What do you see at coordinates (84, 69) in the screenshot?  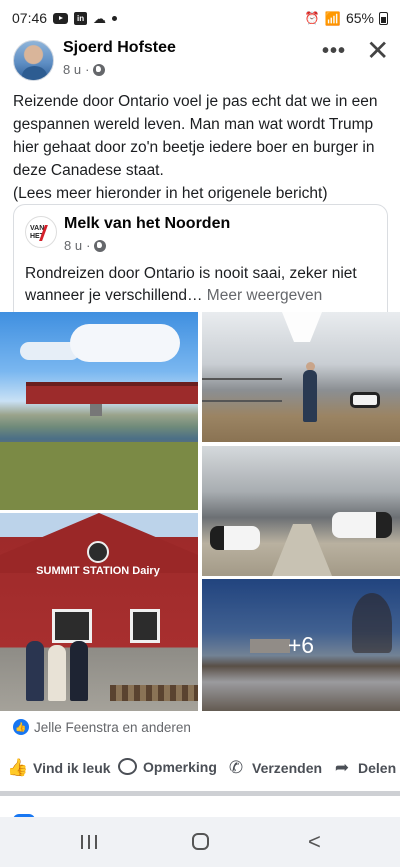 I see `post-meta: 8 u ·` at bounding box center [84, 69].